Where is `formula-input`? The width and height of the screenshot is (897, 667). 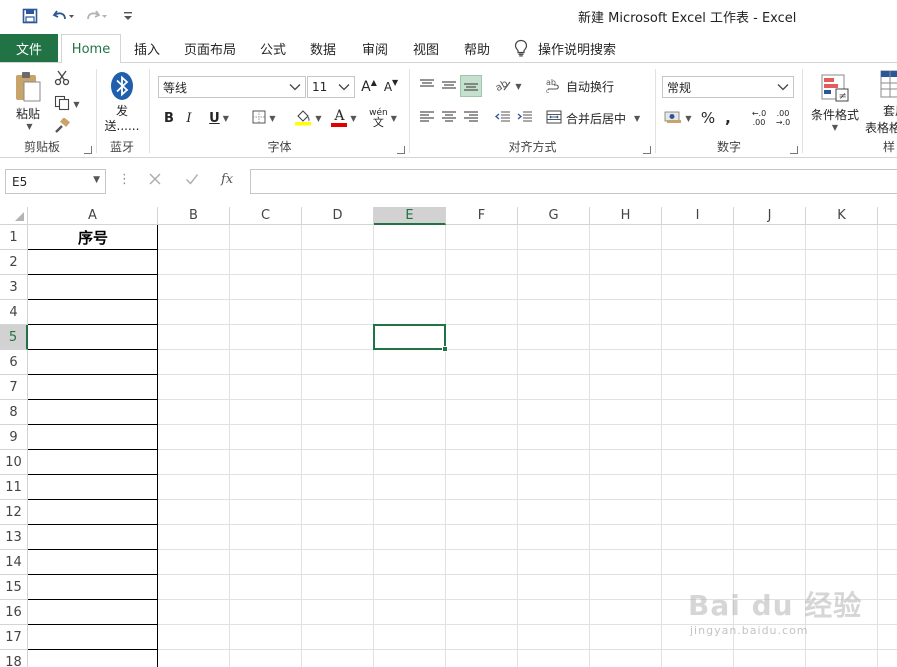
formula-input is located at coordinates (573, 181).